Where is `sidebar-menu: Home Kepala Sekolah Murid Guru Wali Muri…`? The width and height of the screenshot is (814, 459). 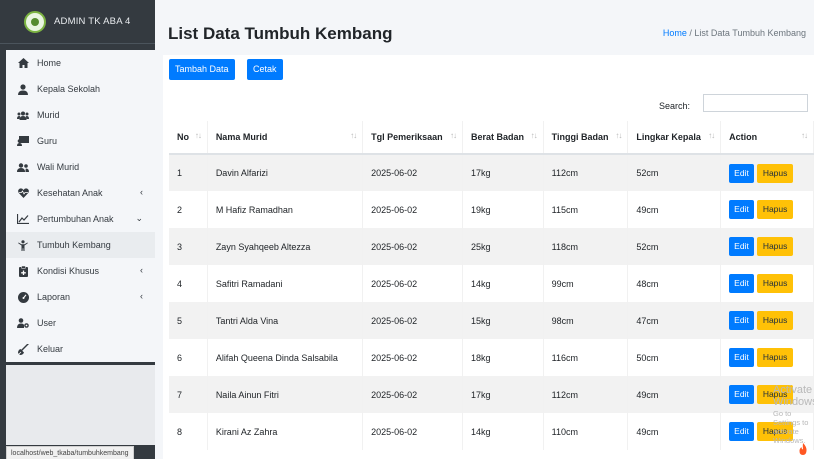 sidebar-menu: Home Kepala Sekolah Murid Guru Wali Muri… is located at coordinates (80, 206).